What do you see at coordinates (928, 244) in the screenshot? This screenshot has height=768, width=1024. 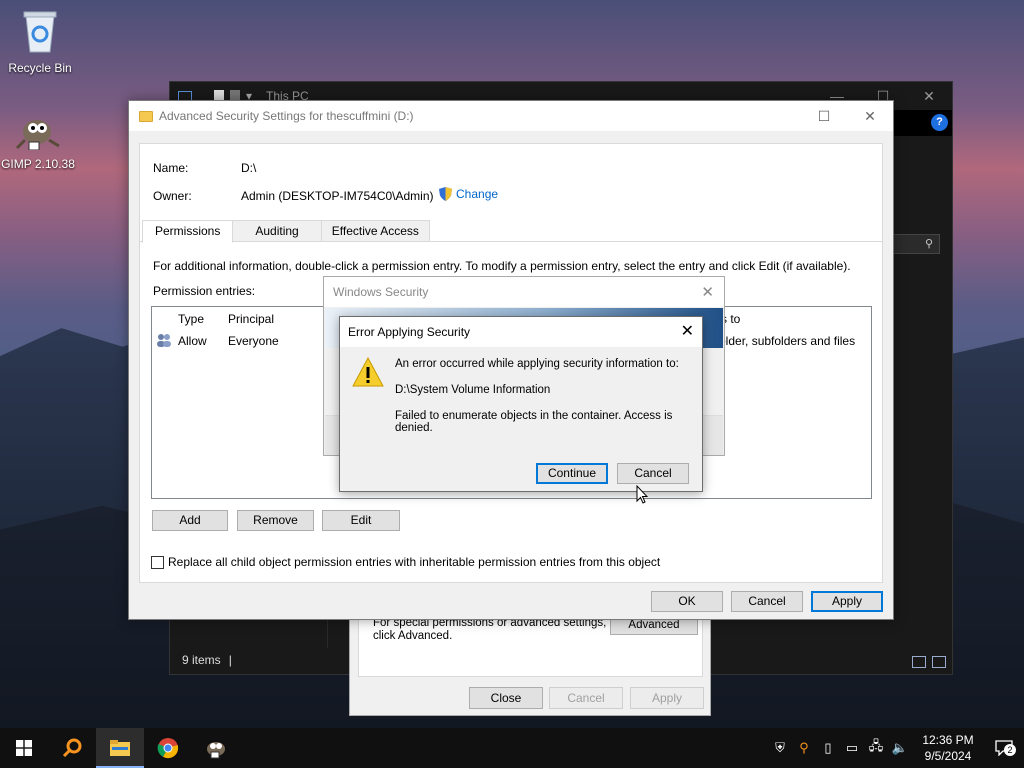 I see `search-icon: ⚲` at bounding box center [928, 244].